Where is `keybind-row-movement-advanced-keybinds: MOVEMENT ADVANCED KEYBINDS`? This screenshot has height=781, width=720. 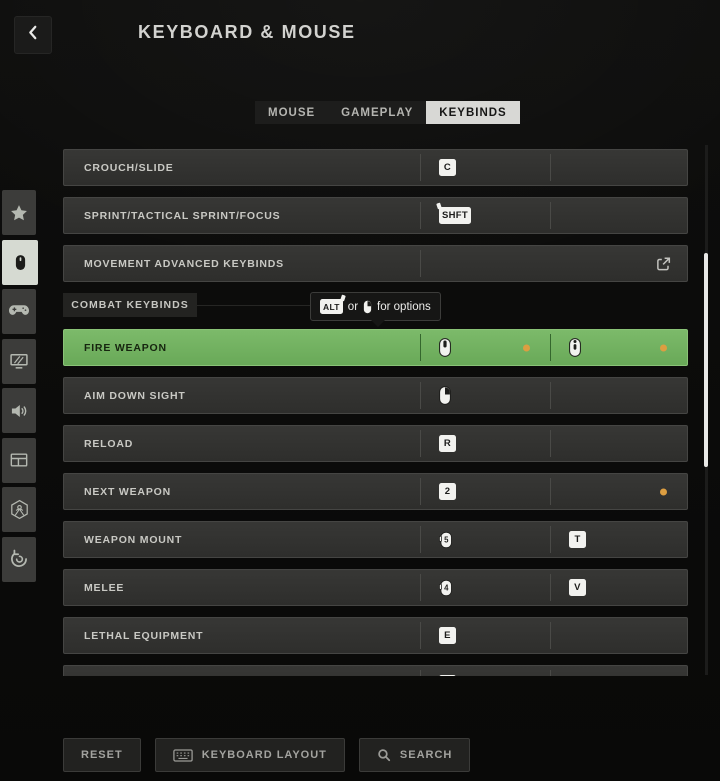 keybind-row-movement-advanced-keybinds: MOVEMENT ADVANCED KEYBINDS is located at coordinates (375, 263).